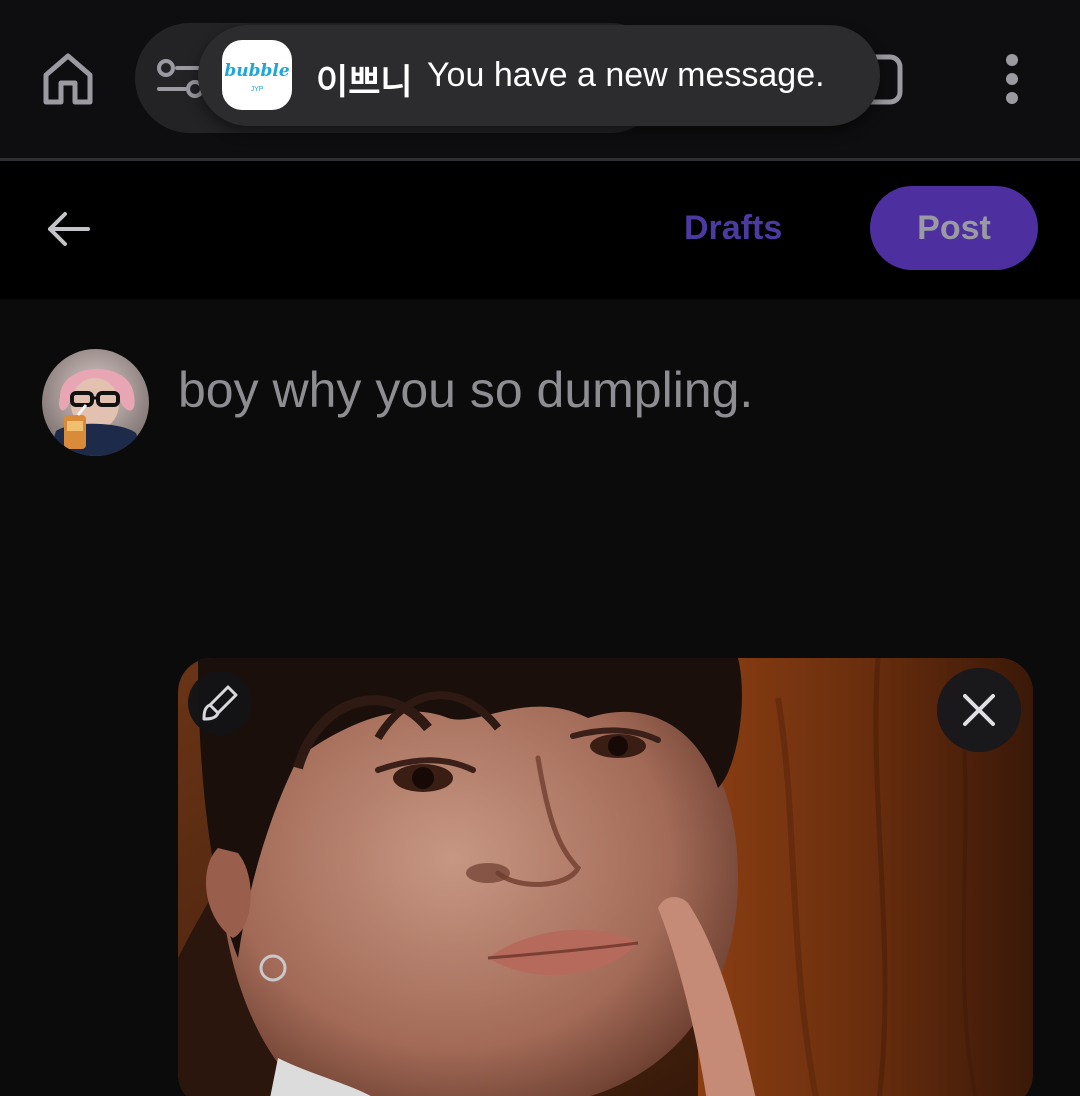  Describe the element at coordinates (1012, 79) in the screenshot. I see `more-vertical-icon` at that location.